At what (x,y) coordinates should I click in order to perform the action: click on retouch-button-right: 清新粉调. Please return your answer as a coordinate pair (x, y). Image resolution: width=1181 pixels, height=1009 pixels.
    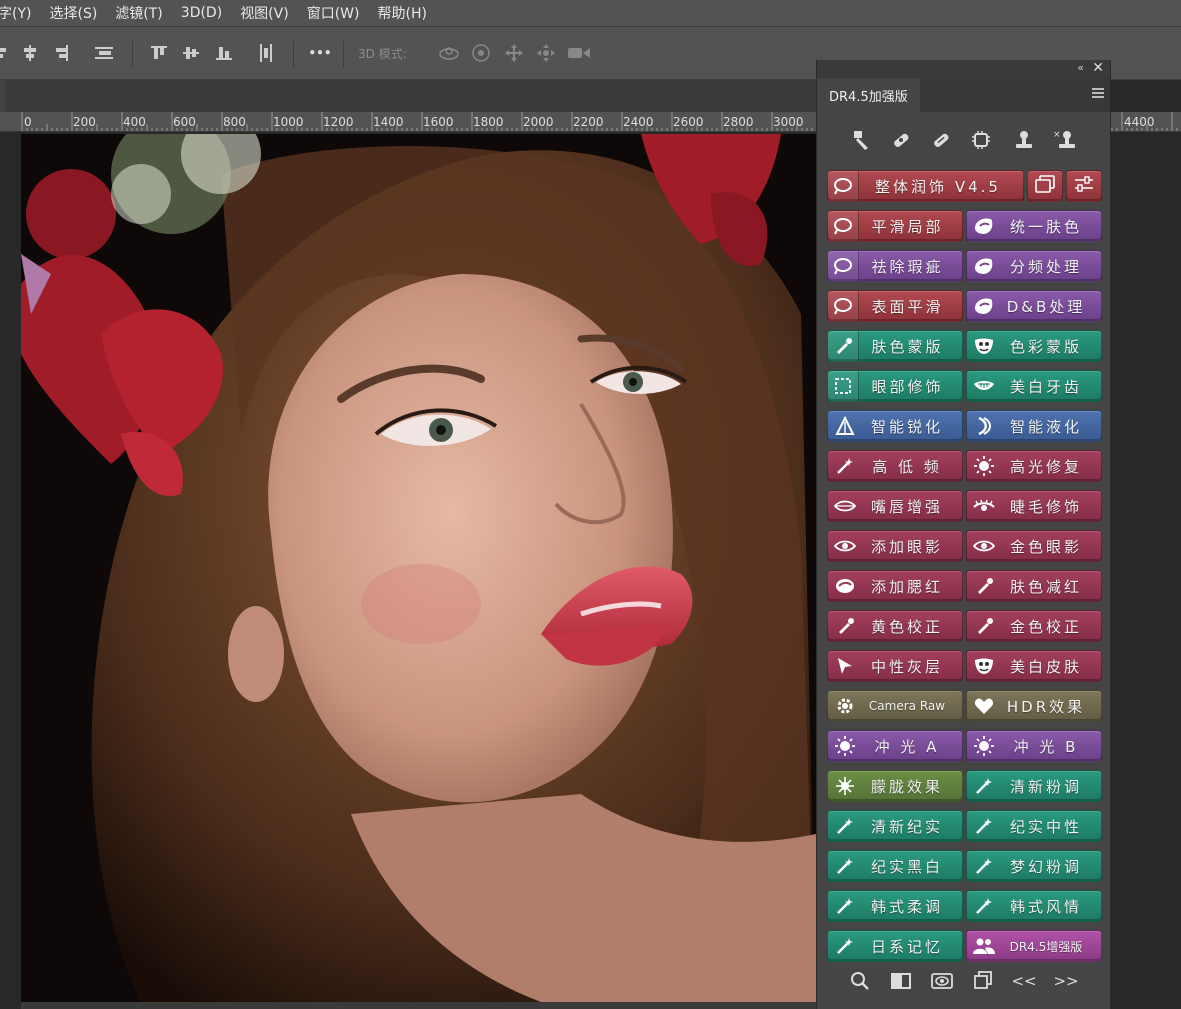
    Looking at the image, I should click on (1034, 786).